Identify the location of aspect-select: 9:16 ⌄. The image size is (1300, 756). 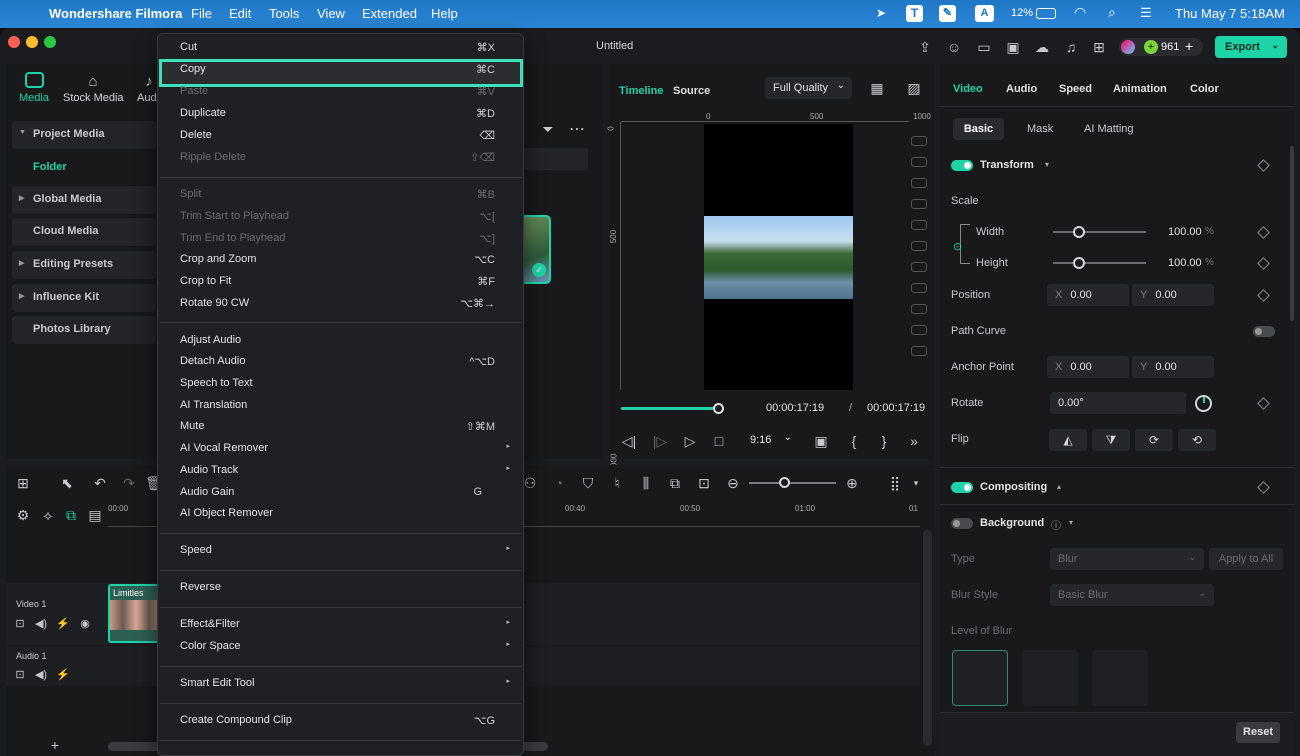
(772, 441).